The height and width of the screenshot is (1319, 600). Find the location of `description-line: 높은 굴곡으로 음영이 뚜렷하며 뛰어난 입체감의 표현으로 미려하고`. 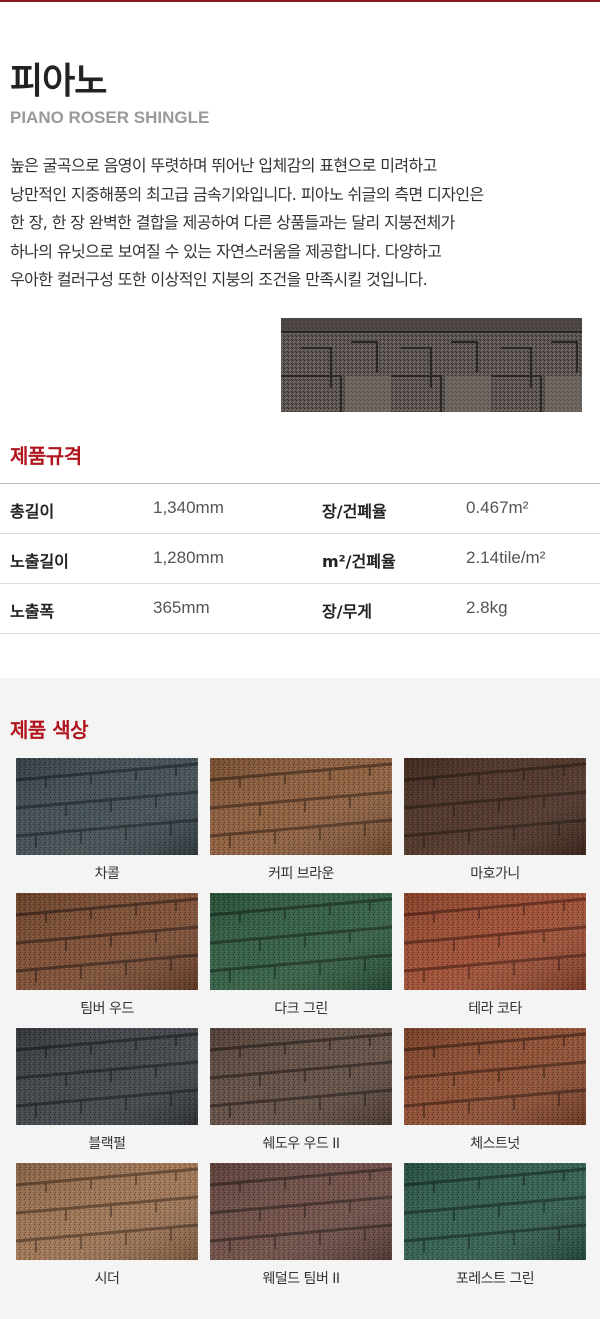

description-line: 높은 굴곡으로 음영이 뚜렷하며 뛰어난 입체감의 표현으로 미려하고 is located at coordinates (223, 165).